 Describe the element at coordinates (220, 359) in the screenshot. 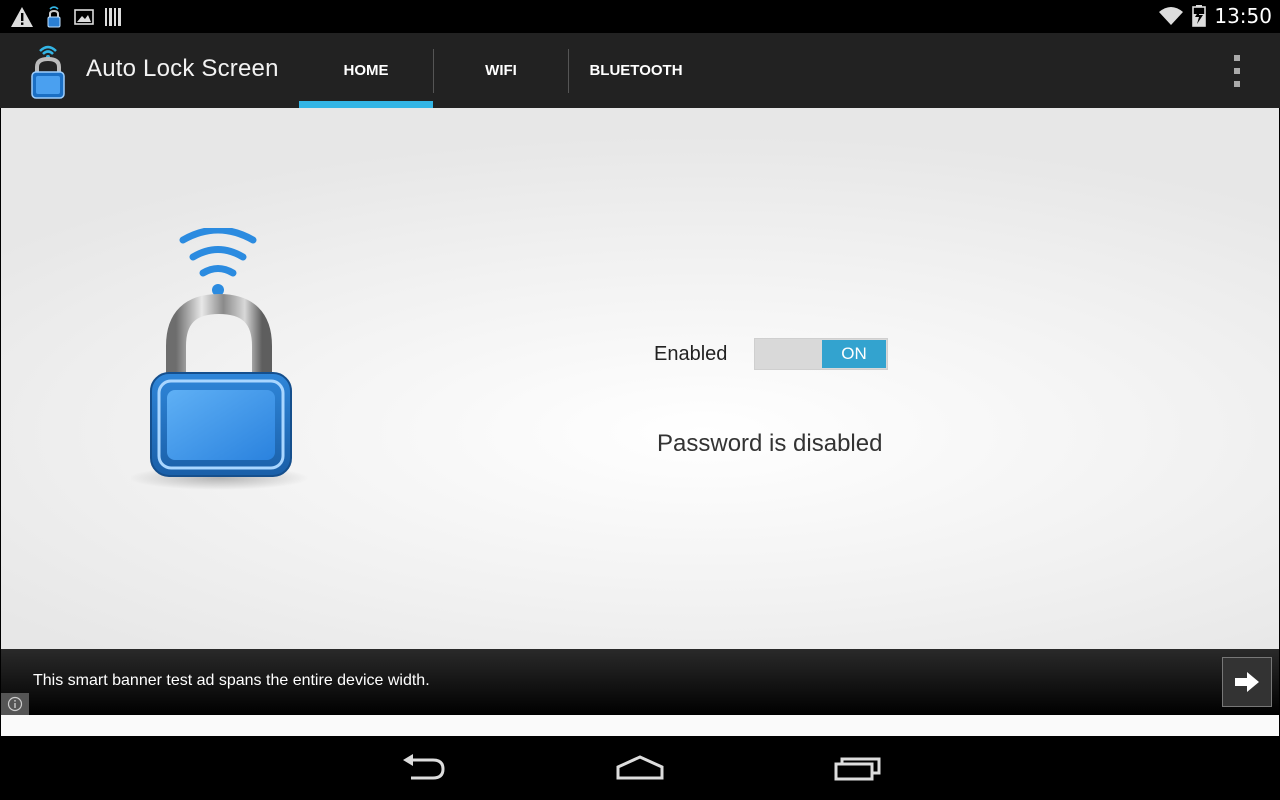

I see `wifi-lock-illustration` at that location.